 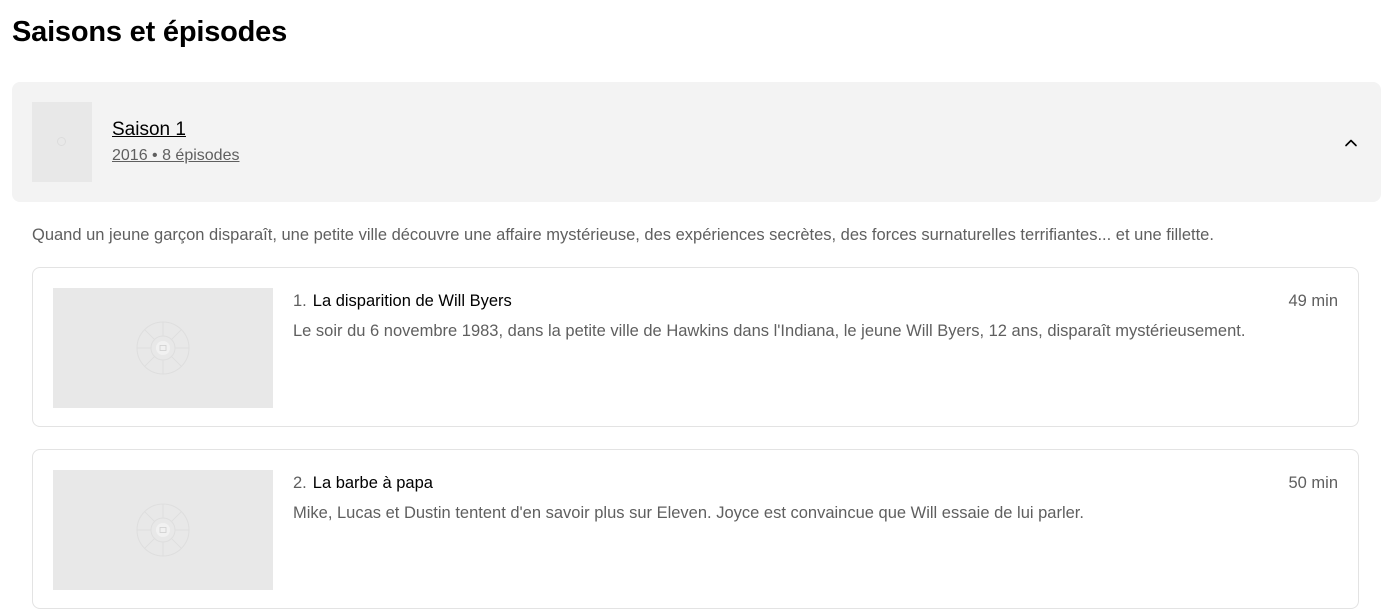 I want to click on episode-heading: 2. La barbe à papa, so click(x=363, y=483).